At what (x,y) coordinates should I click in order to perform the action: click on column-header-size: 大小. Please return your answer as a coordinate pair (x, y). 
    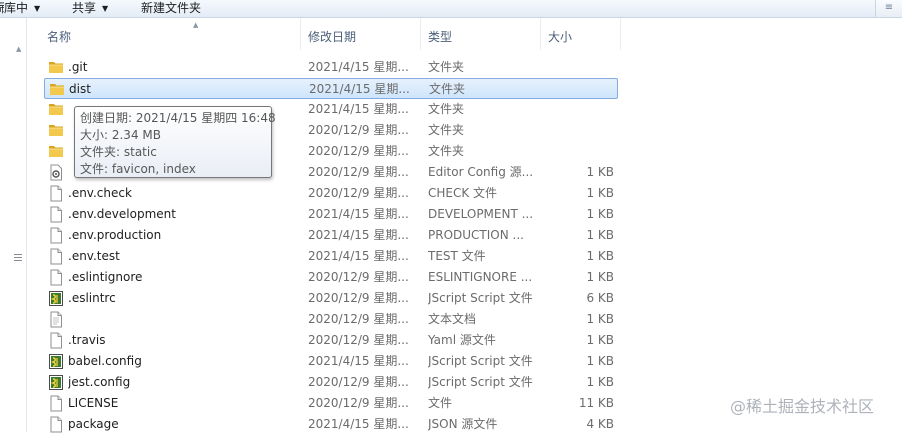
    Looking at the image, I should click on (581, 34).